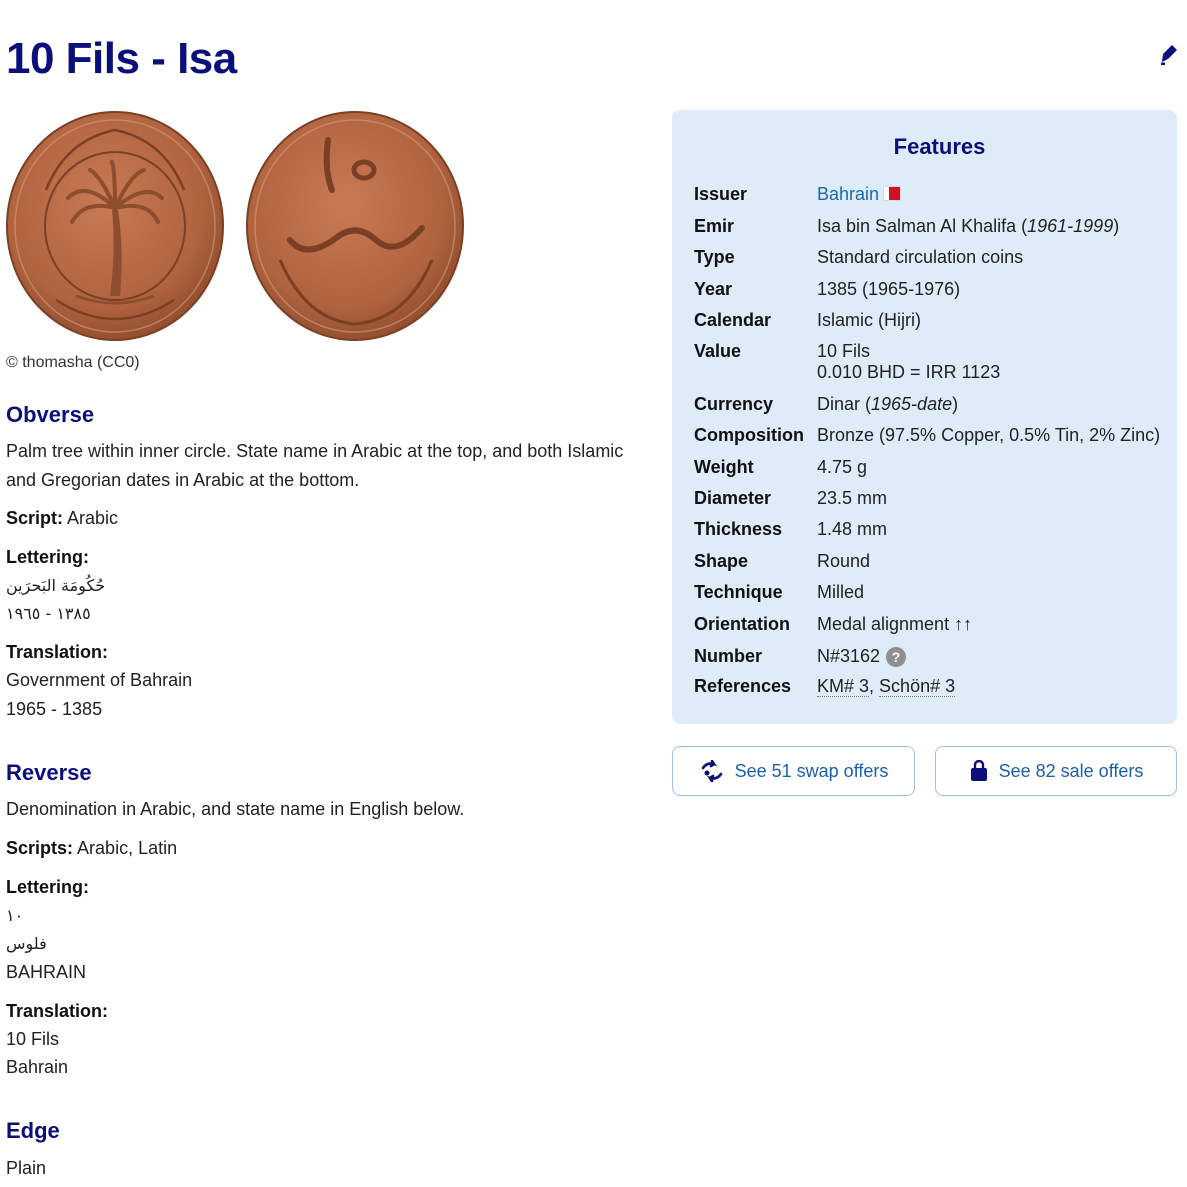 This screenshot has width=1187, height=1187. I want to click on issuer-label: Issuer, so click(721, 194).